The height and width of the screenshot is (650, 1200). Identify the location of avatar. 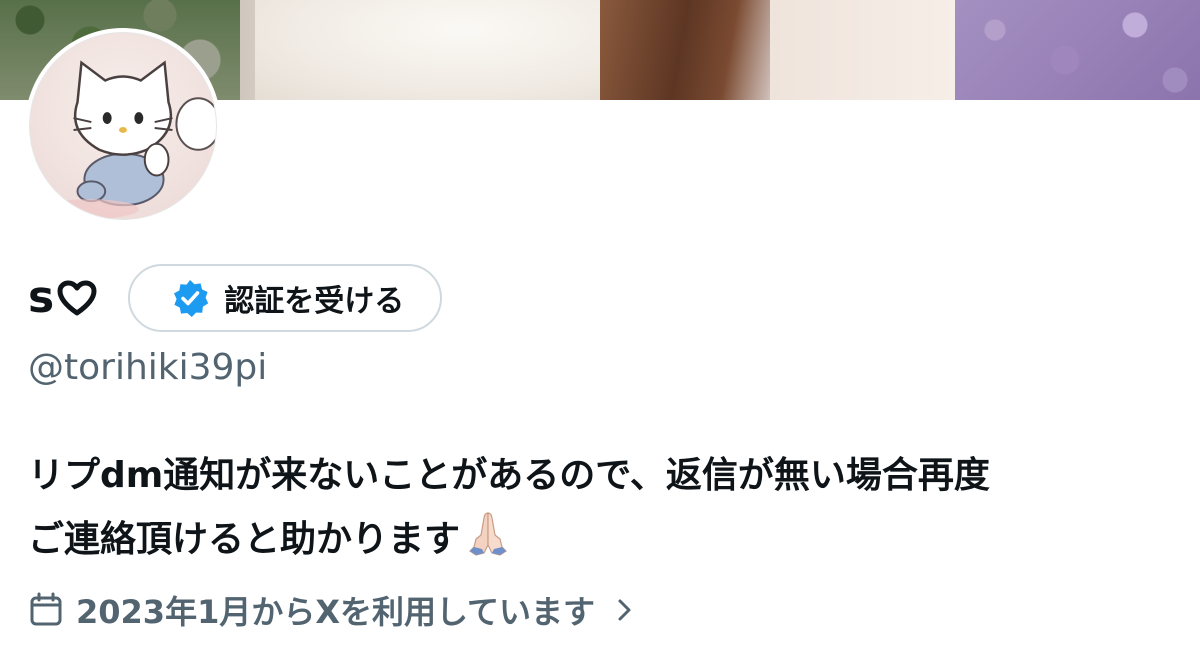
(123, 126).